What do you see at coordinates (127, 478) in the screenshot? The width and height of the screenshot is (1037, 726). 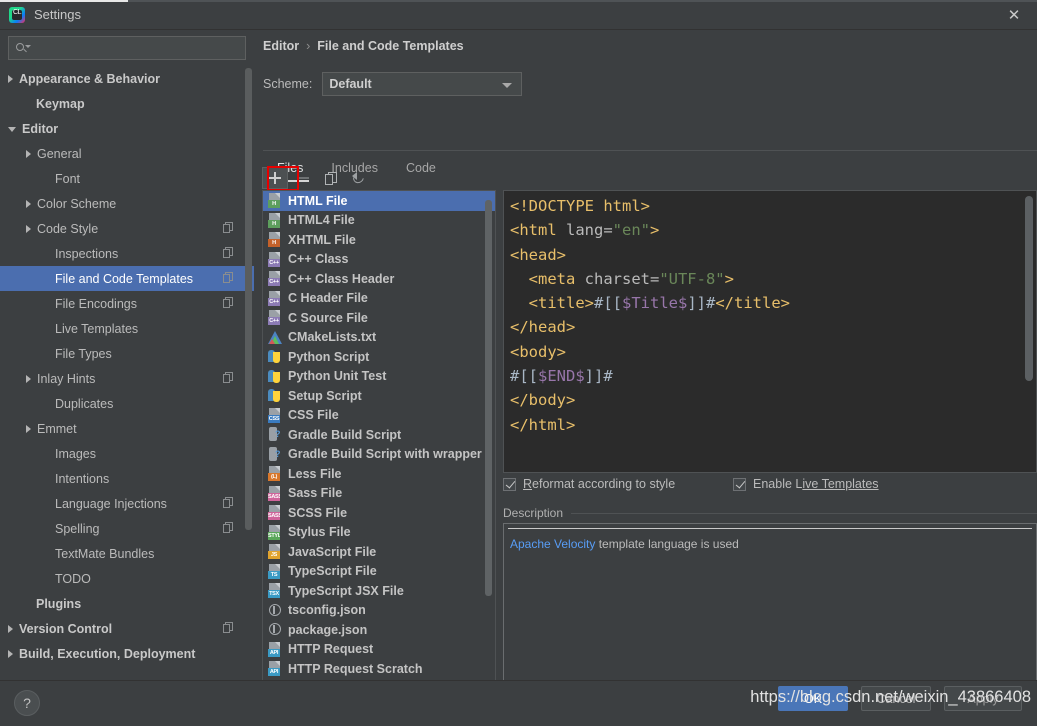 I see `sidebar-item-intentions: Intentions` at bounding box center [127, 478].